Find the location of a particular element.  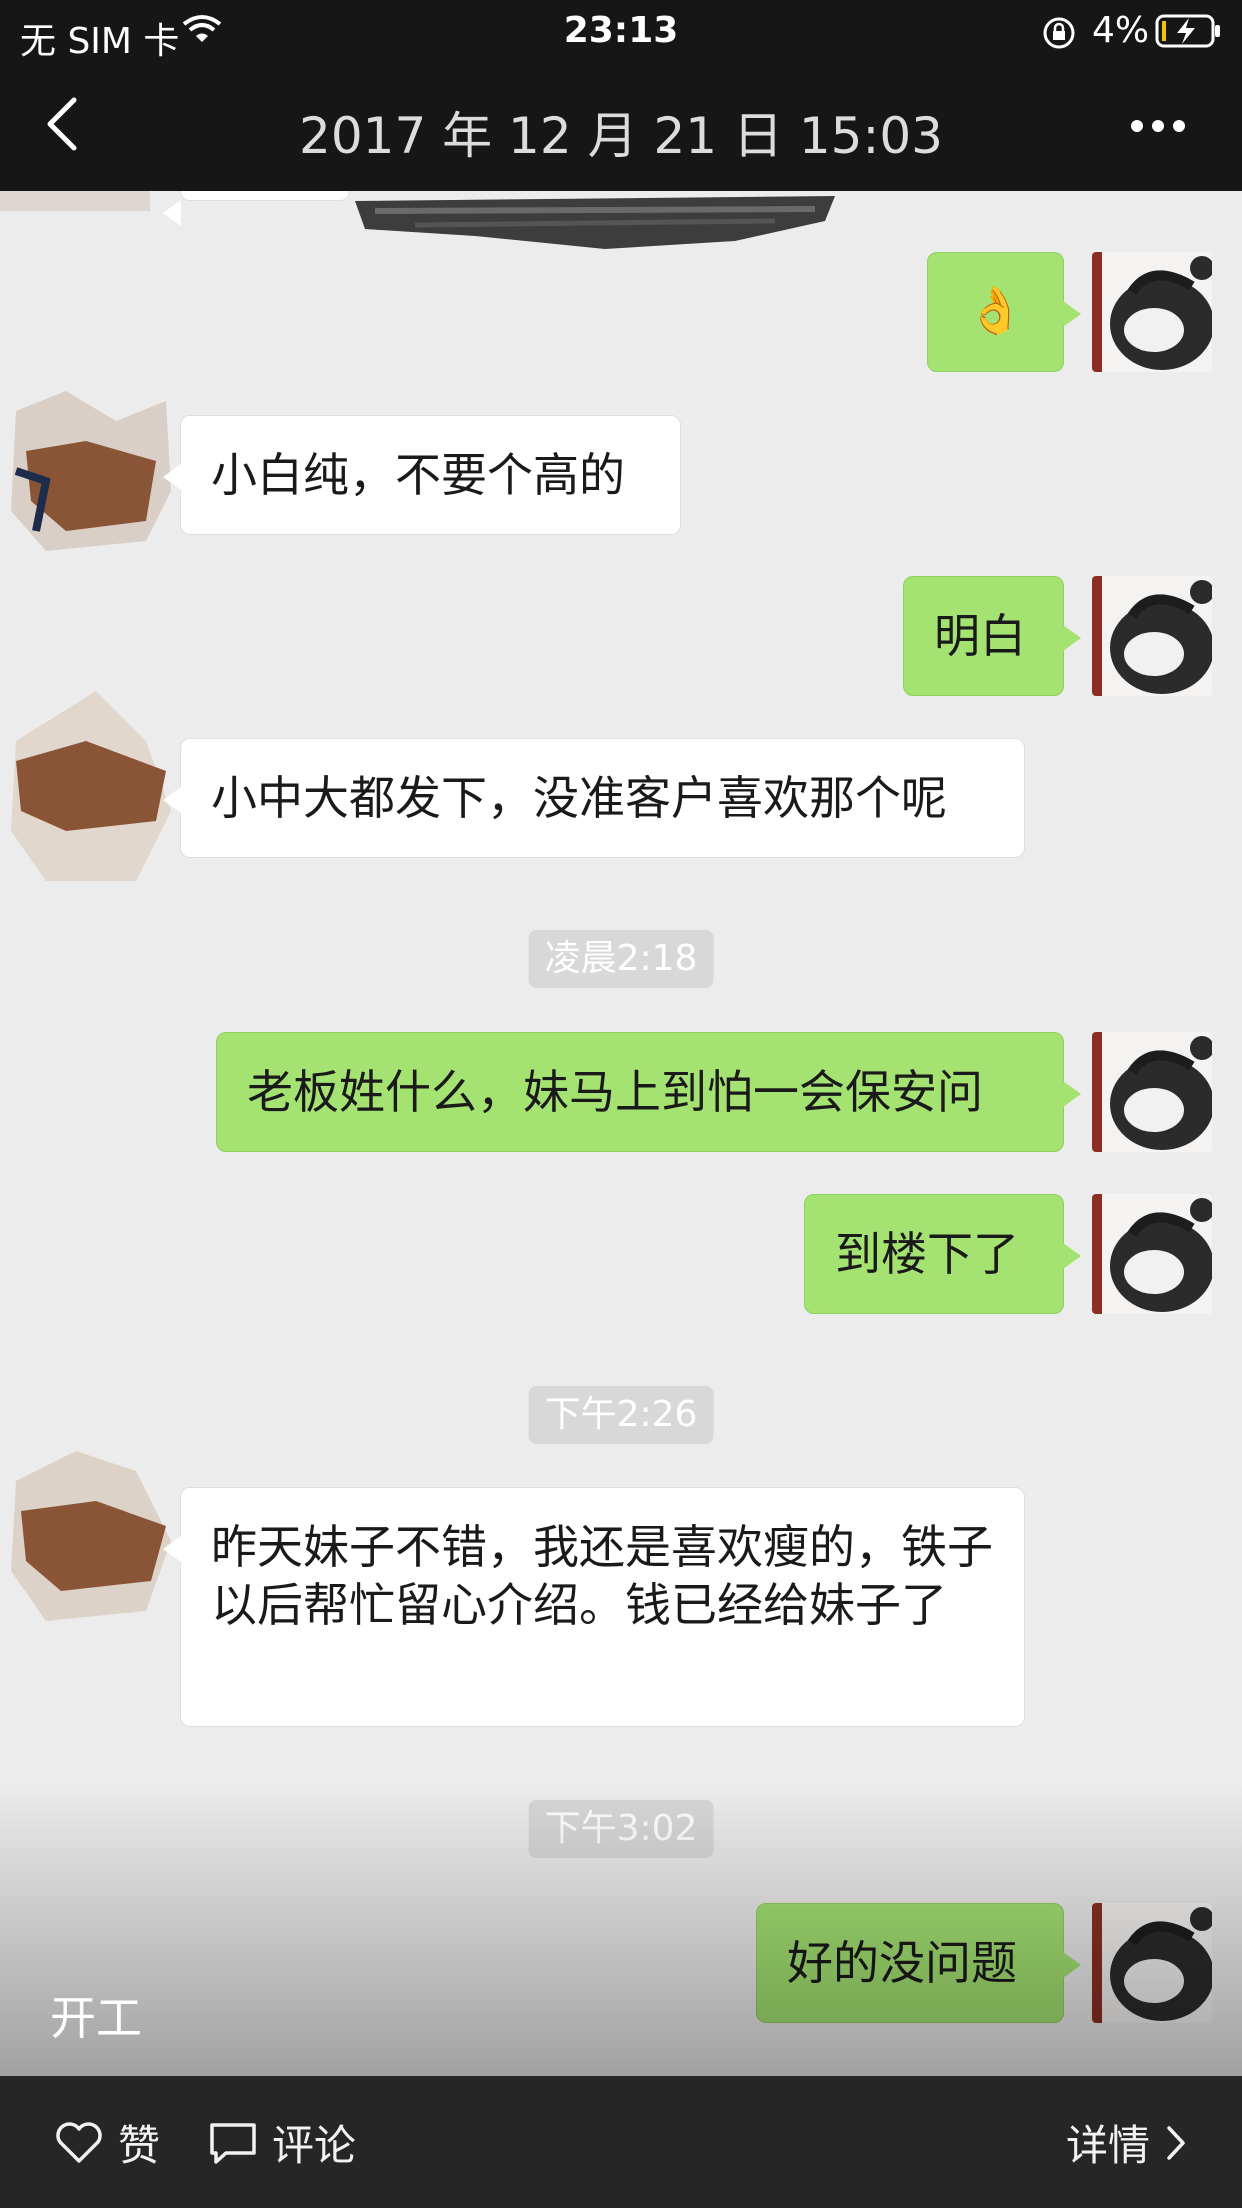

rotation-lock-icon is located at coordinates (1059, 35).